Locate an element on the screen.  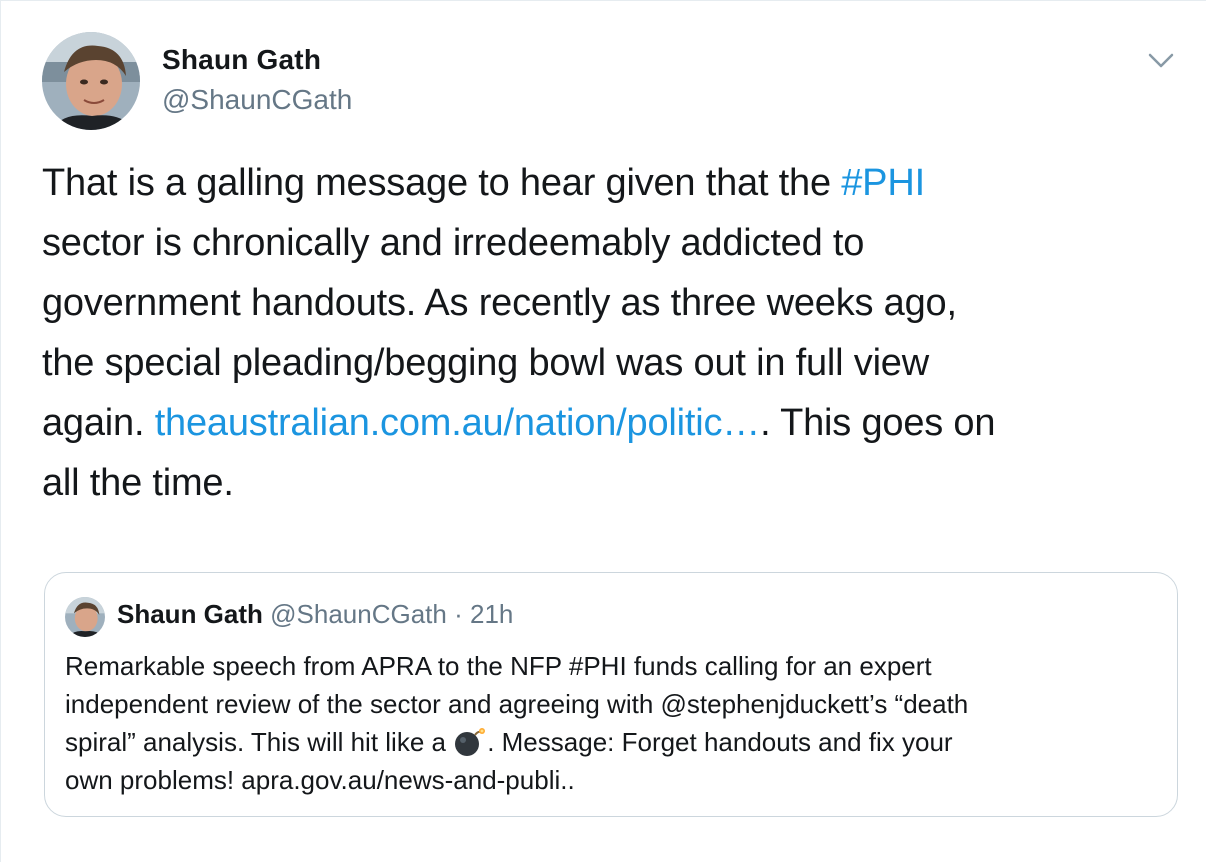
tweet-text-segment: . This goes on is located at coordinates (878, 423).